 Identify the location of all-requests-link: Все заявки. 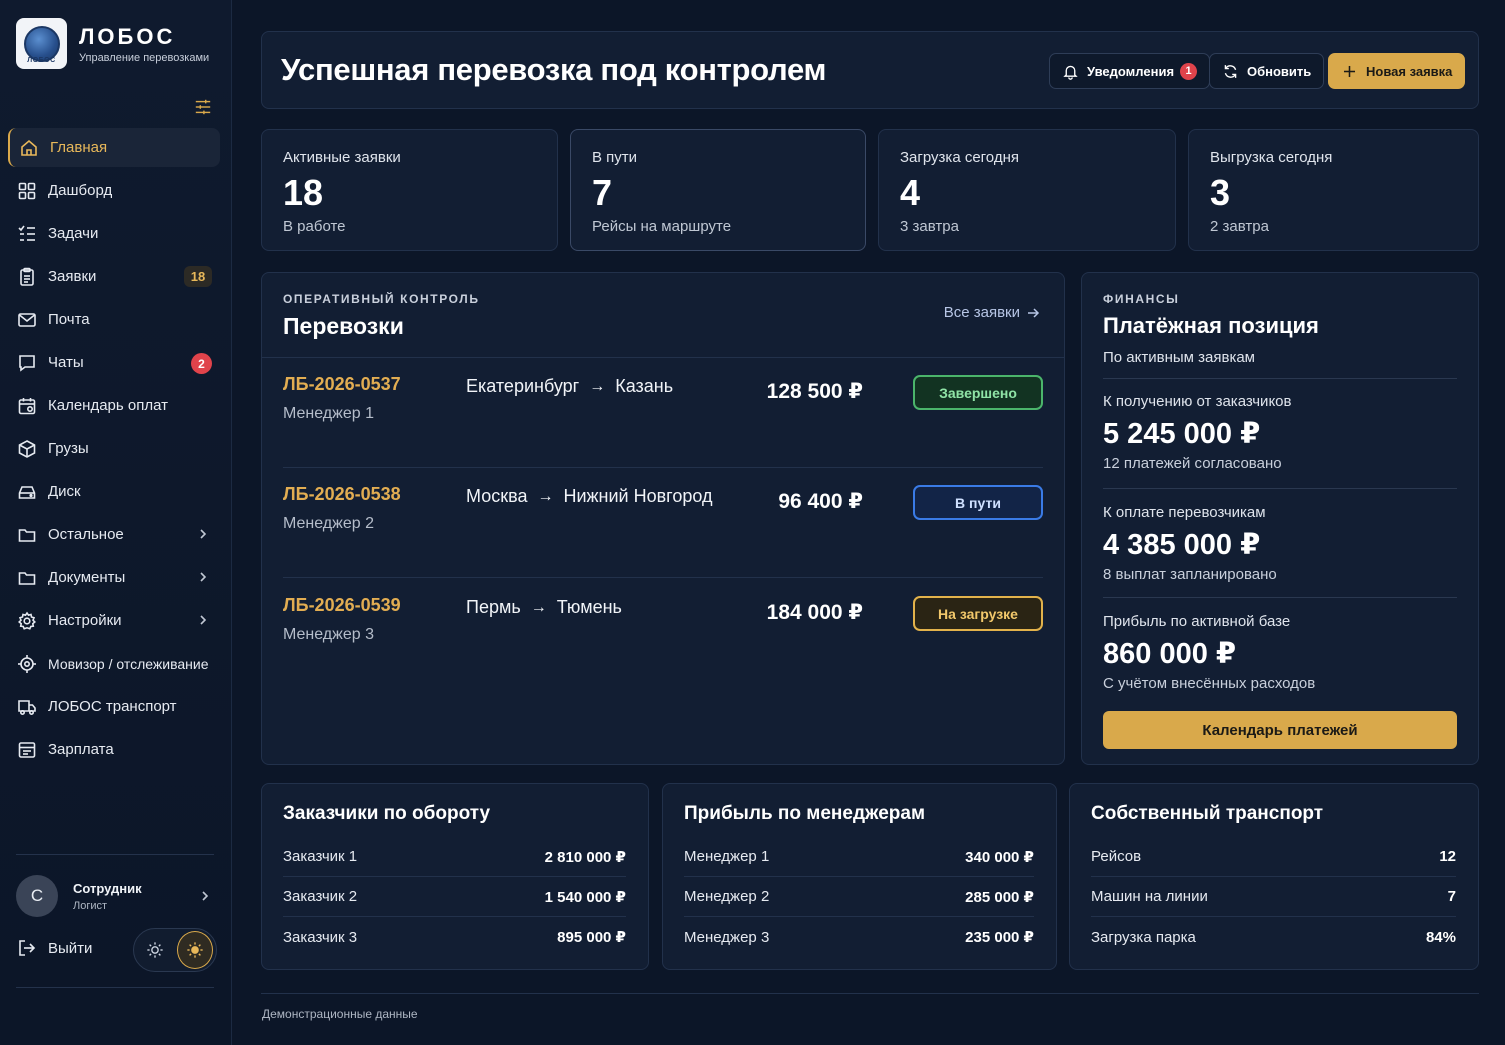
(992, 312).